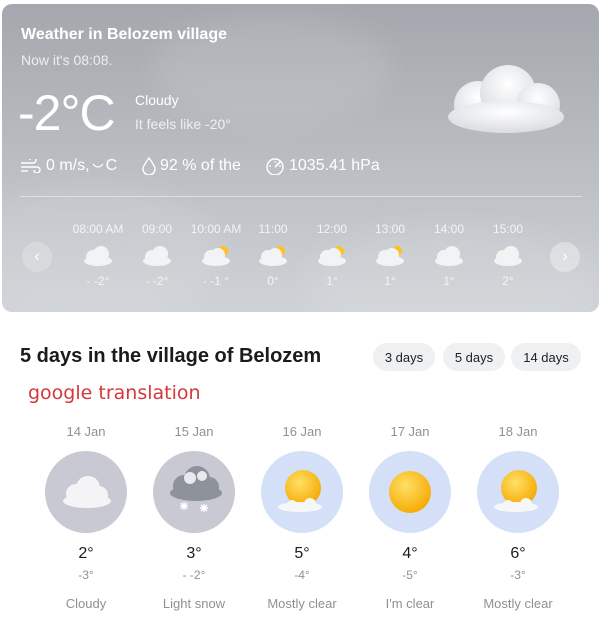  What do you see at coordinates (474, 357) in the screenshot?
I see `range-5-days-button: 5 days` at bounding box center [474, 357].